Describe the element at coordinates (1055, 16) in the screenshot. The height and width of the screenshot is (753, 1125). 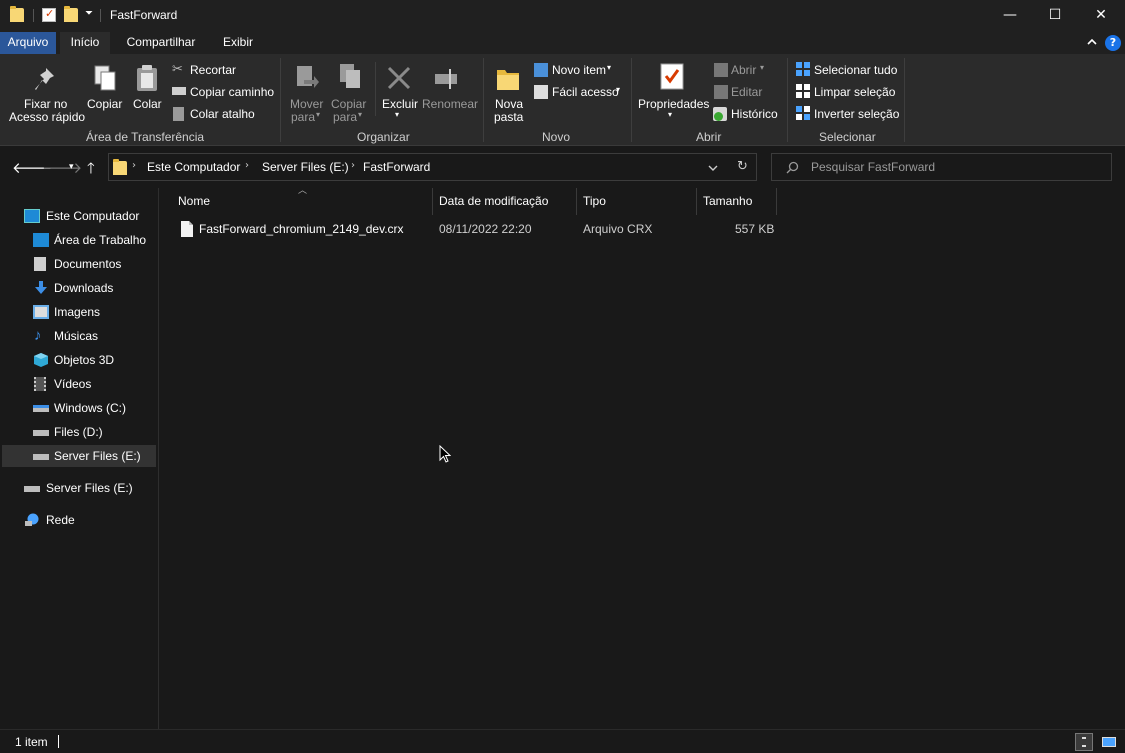
I see `maximize-button: ☐` at that location.